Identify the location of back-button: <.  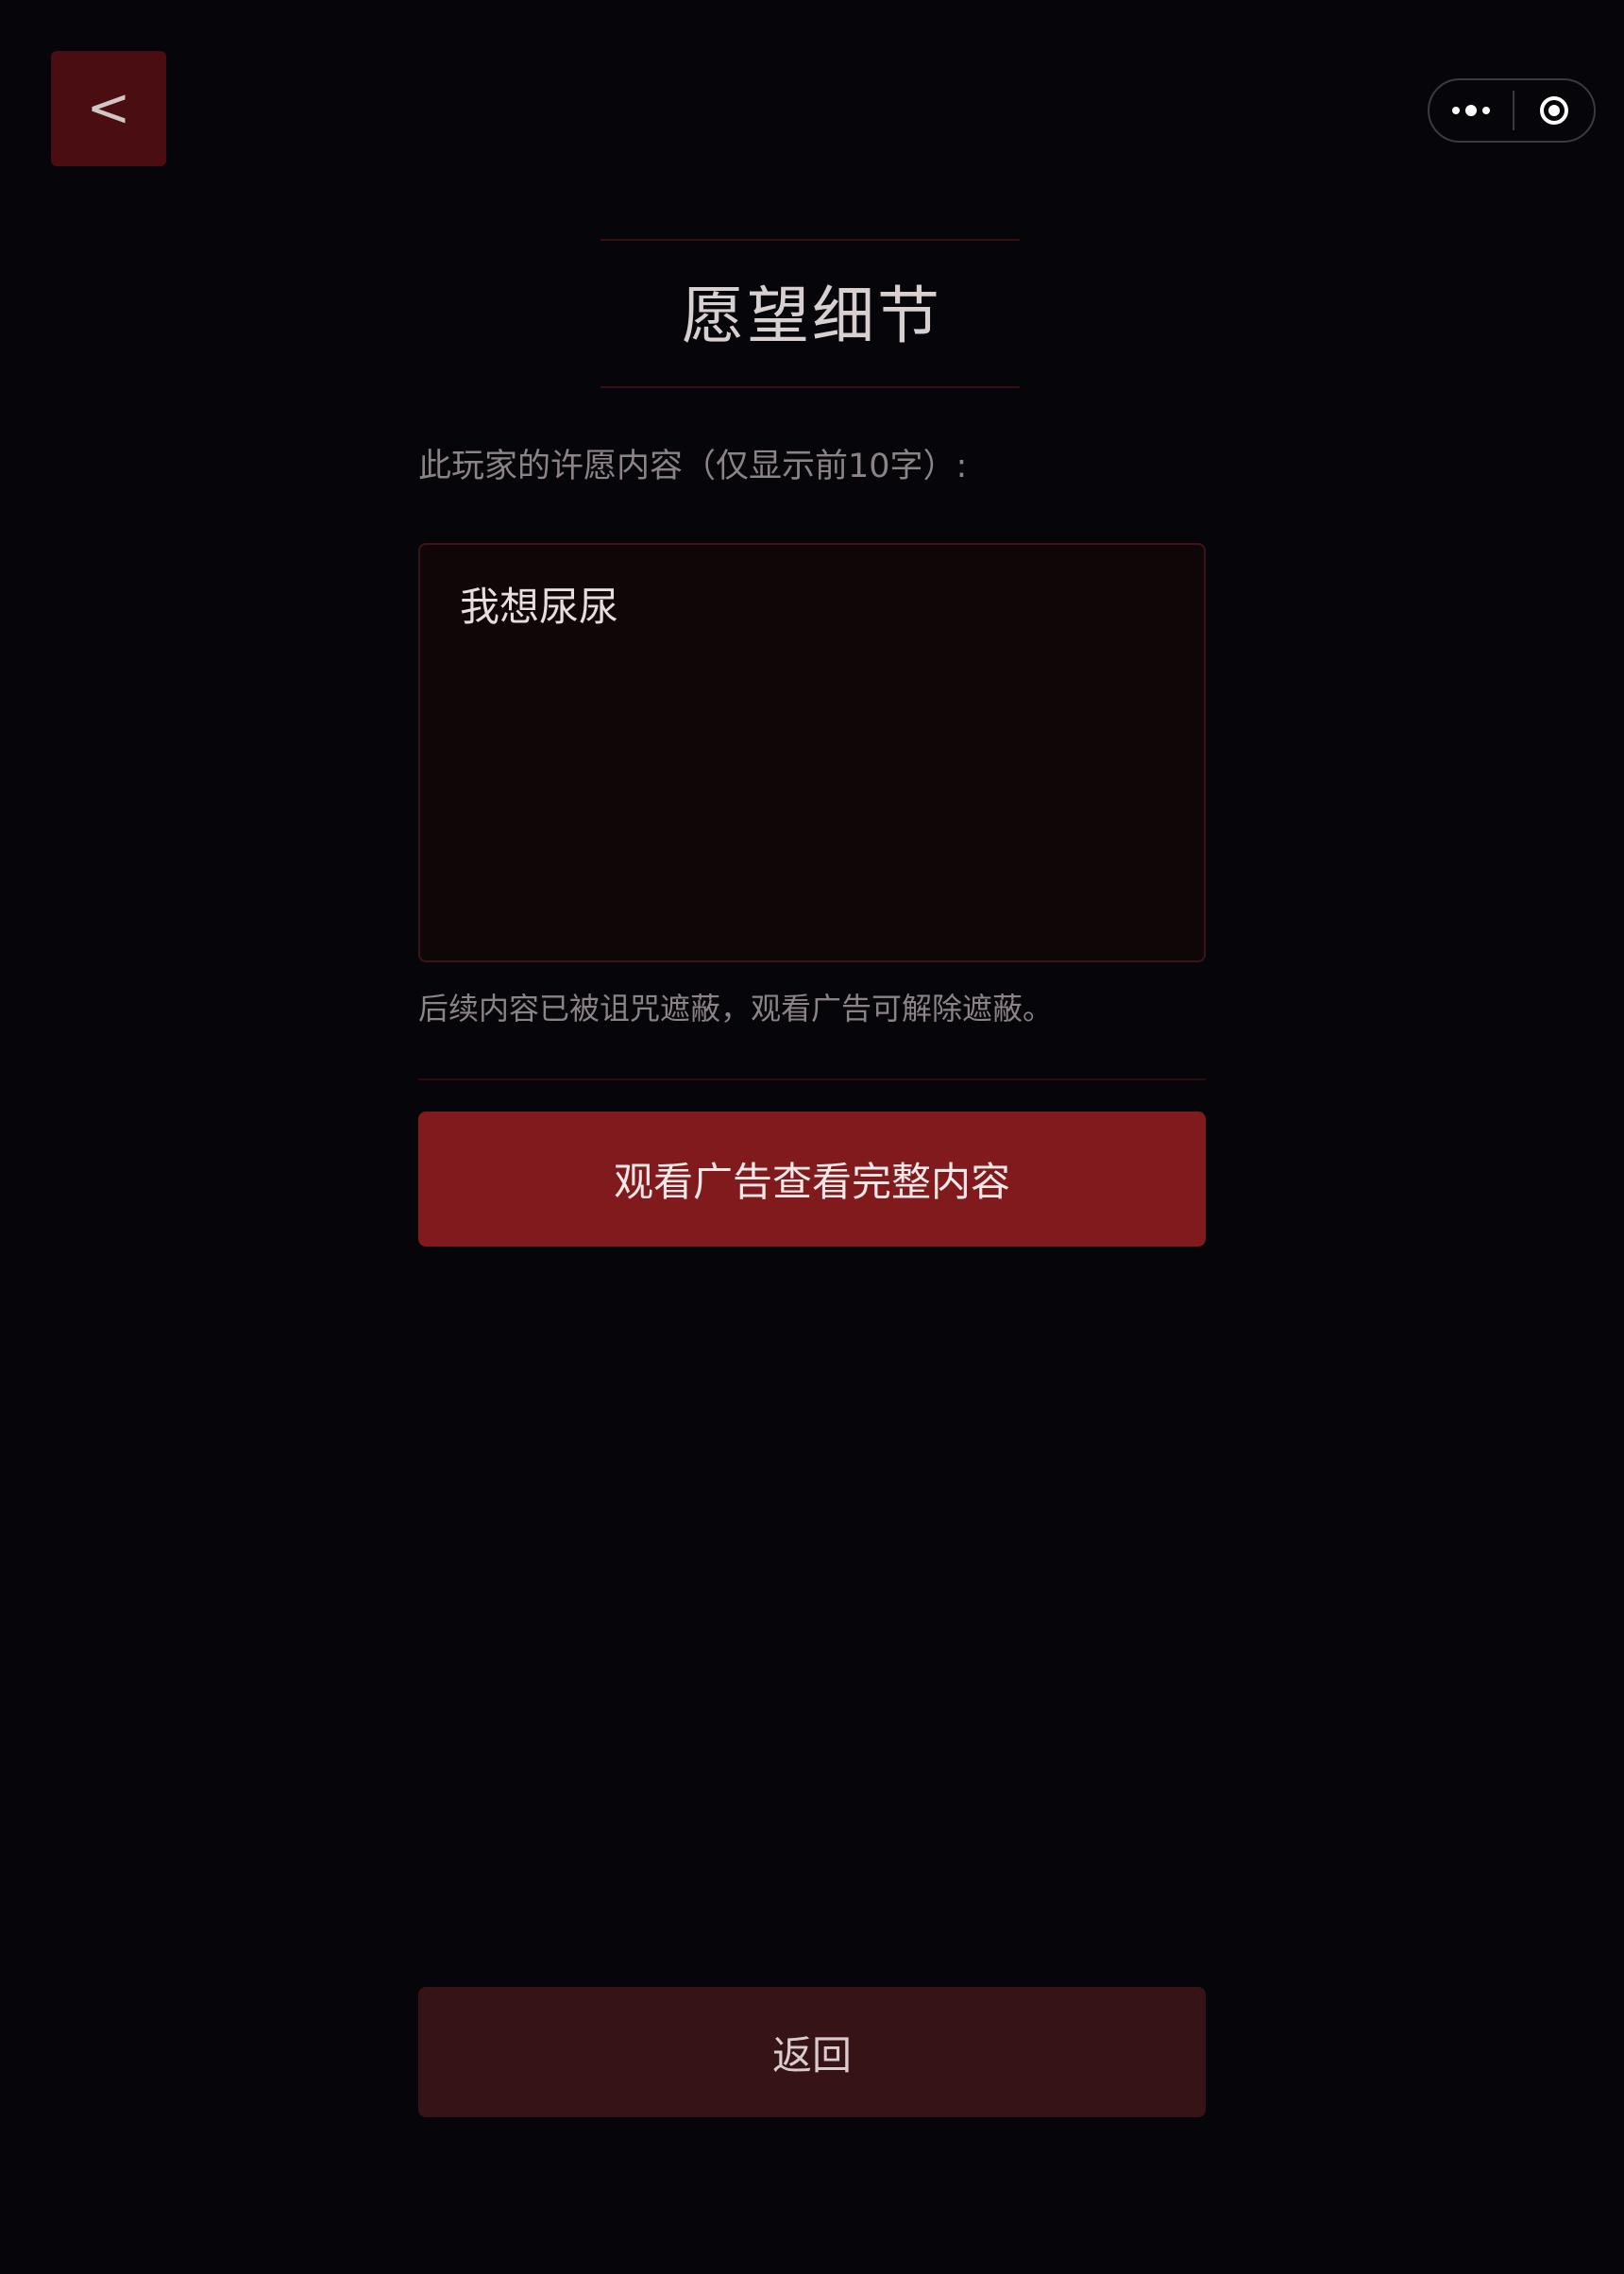
(108, 109).